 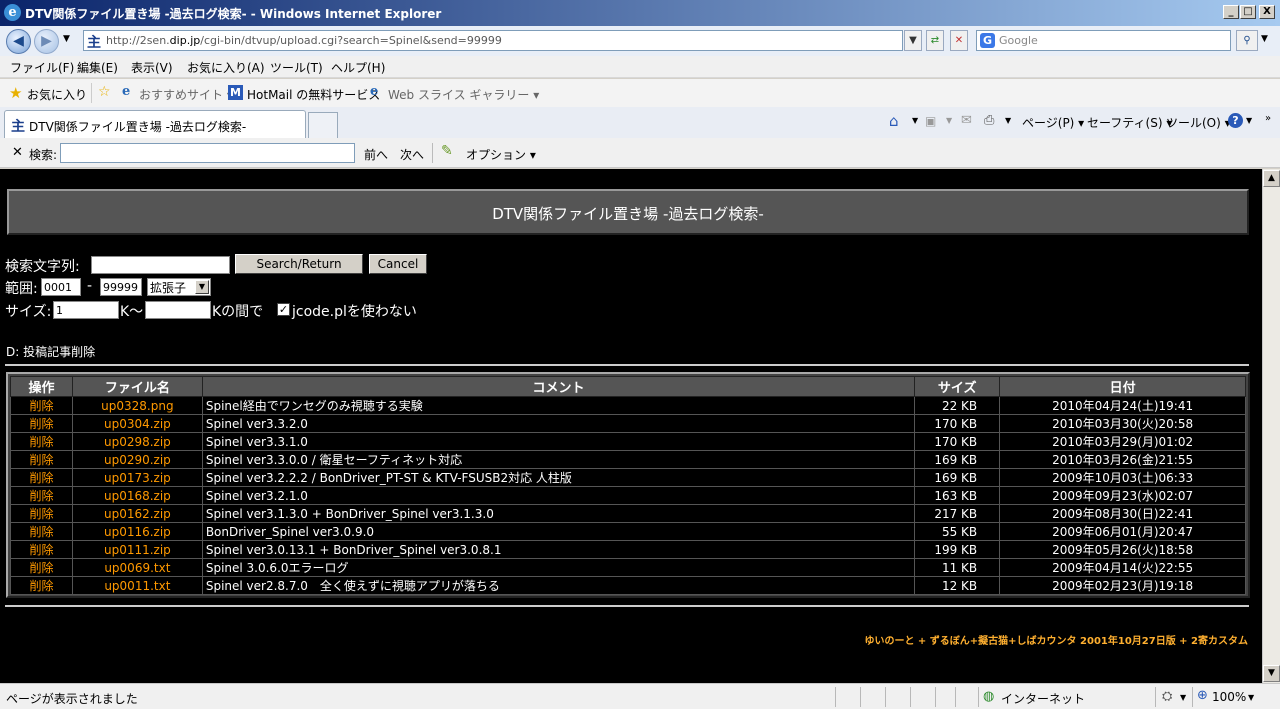 I want to click on size-unit-k-from: K〜, so click(x=132, y=312).